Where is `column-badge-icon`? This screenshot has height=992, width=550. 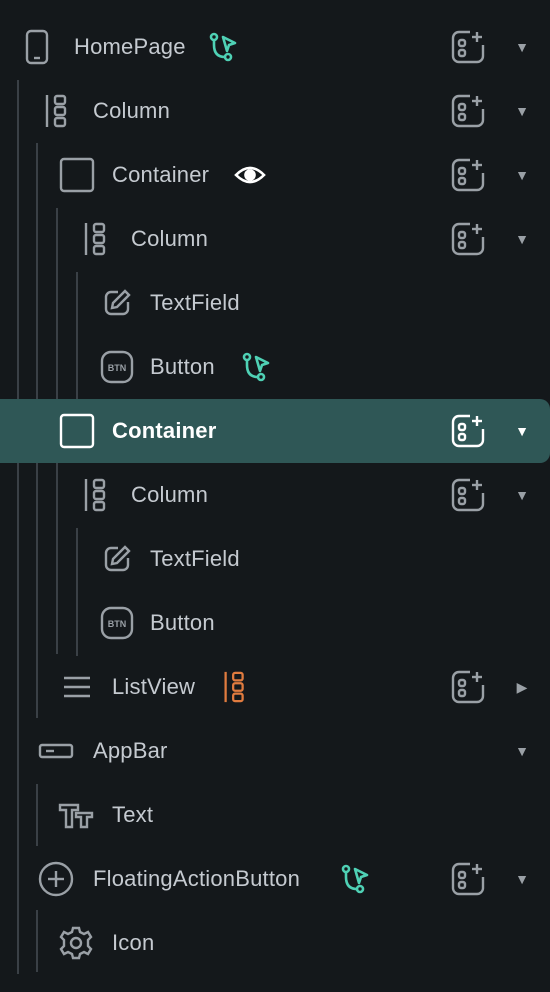 column-badge-icon is located at coordinates (236, 687).